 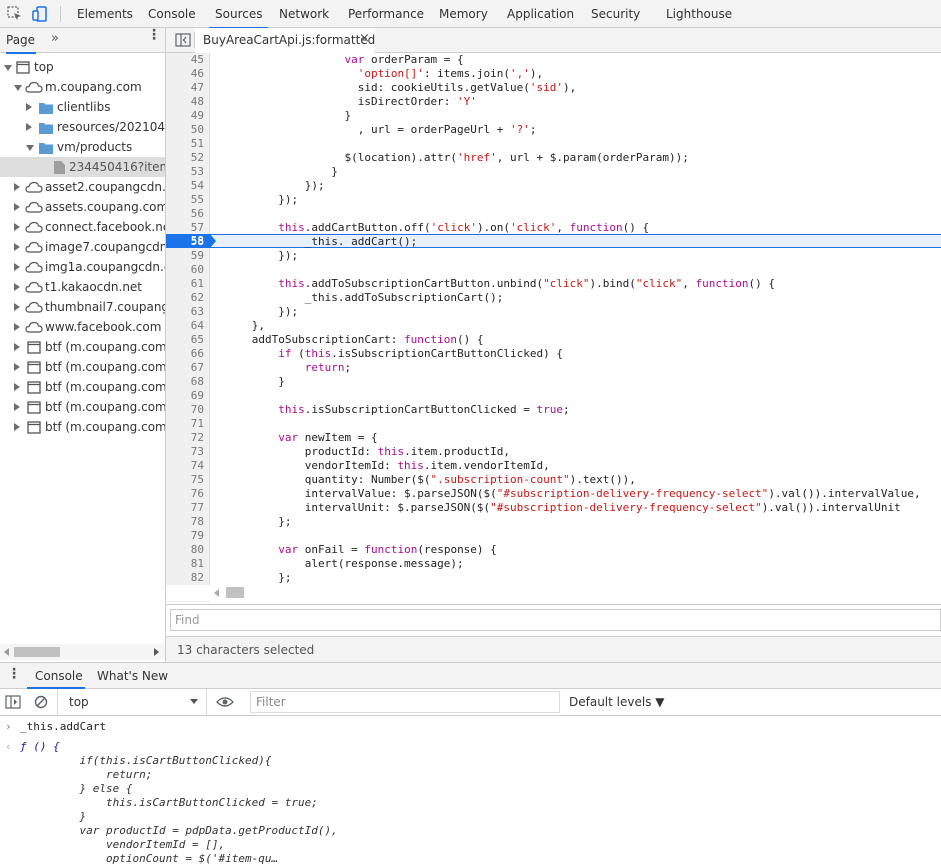 What do you see at coordinates (6, 652) in the screenshot?
I see `scroll-left-icon` at bounding box center [6, 652].